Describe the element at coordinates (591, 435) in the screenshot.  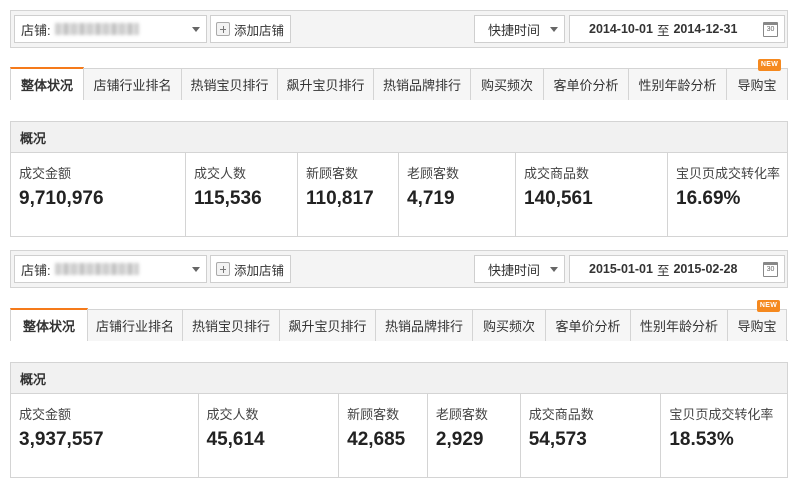
I see `metric-items-sold: 成交商品数 54,573` at that location.